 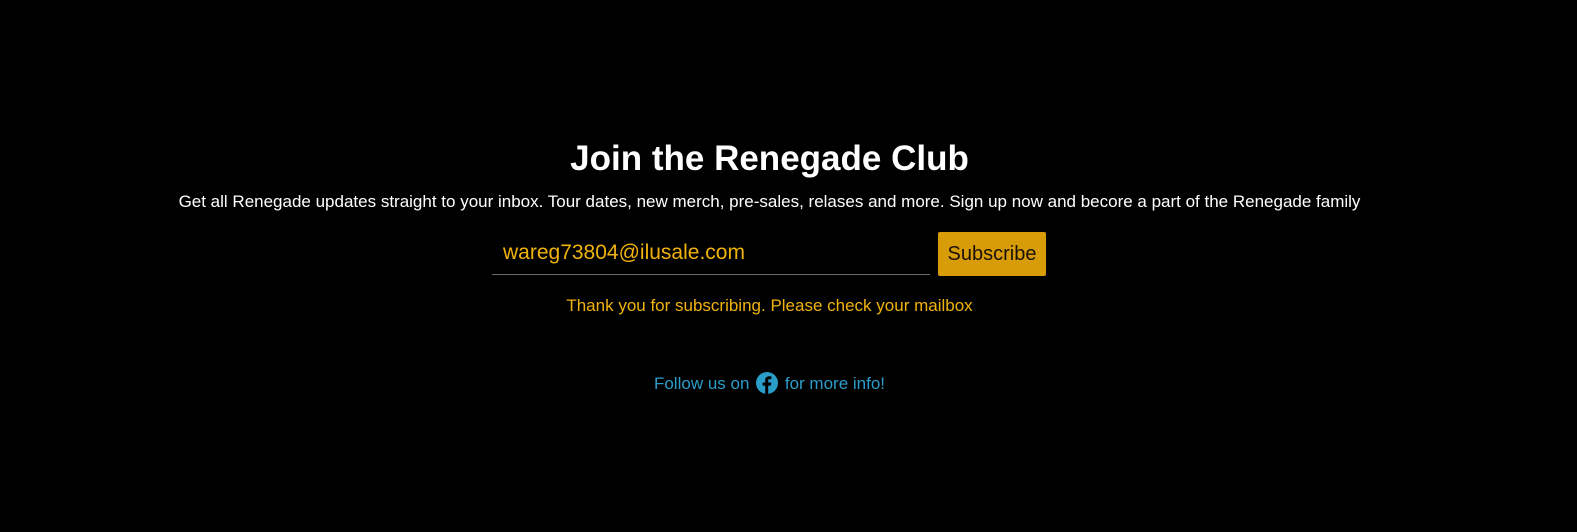 I want to click on follow-line: Follow us on for more info!, so click(x=769, y=384).